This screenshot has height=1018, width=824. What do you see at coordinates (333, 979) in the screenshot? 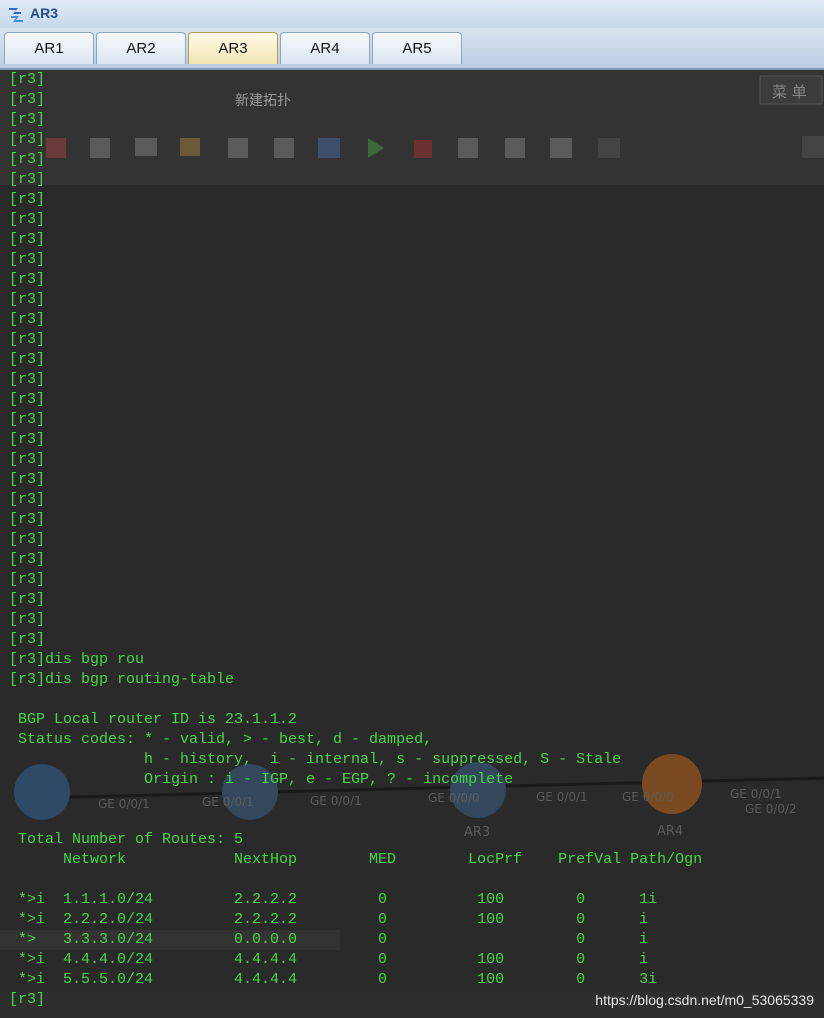
I see `terminal-line: *>i 5.5.5.0/24 4.4.4.4 0 100 0 3i` at bounding box center [333, 979].